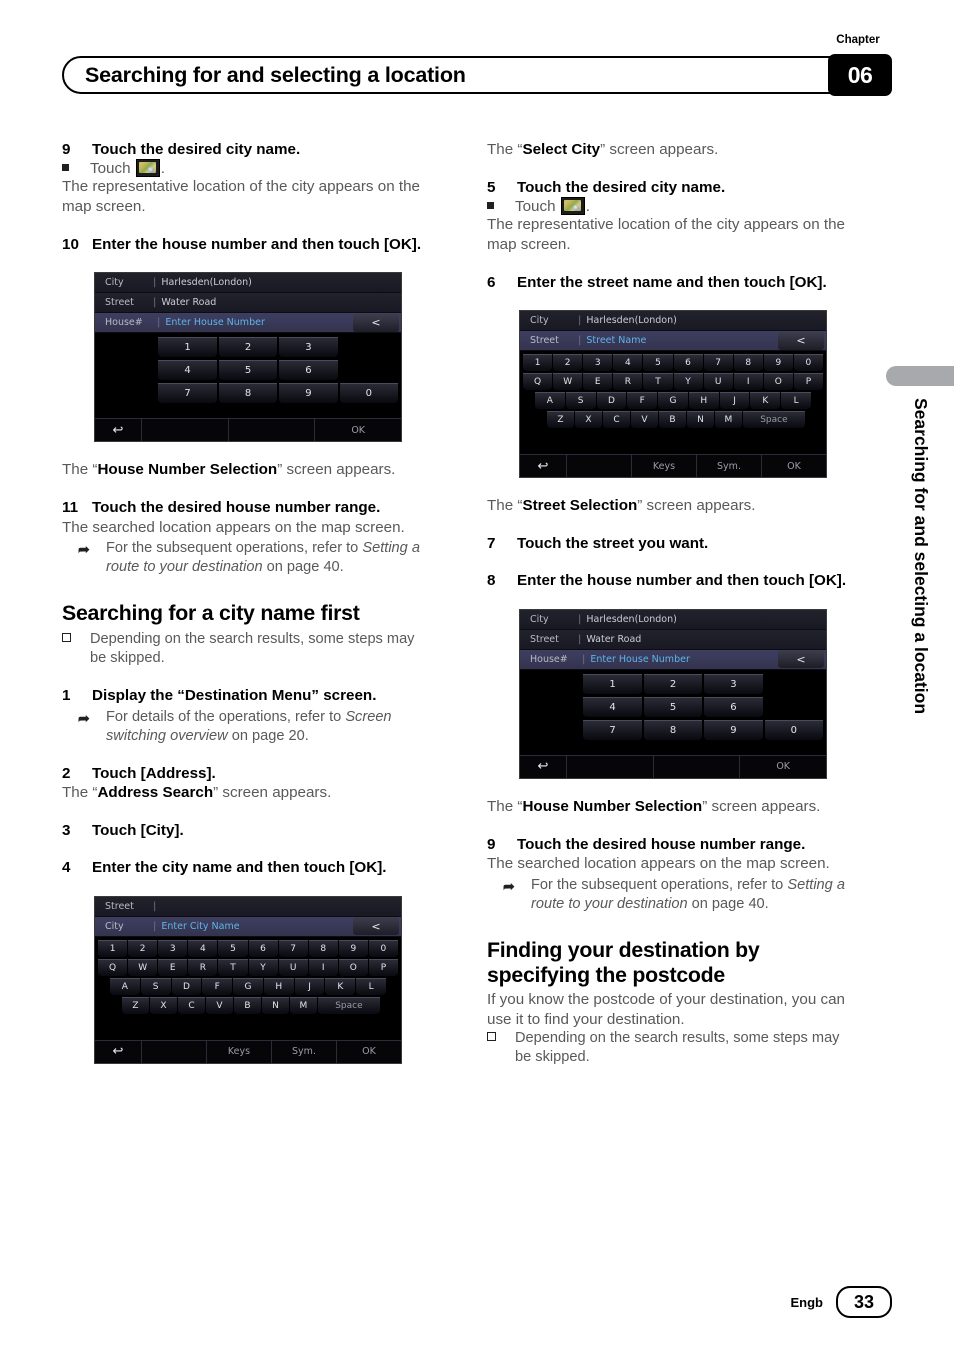 Image resolution: width=954 pixels, height=1352 pixels. What do you see at coordinates (598, 382) in the screenshot?
I see `key-e: E` at bounding box center [598, 382].